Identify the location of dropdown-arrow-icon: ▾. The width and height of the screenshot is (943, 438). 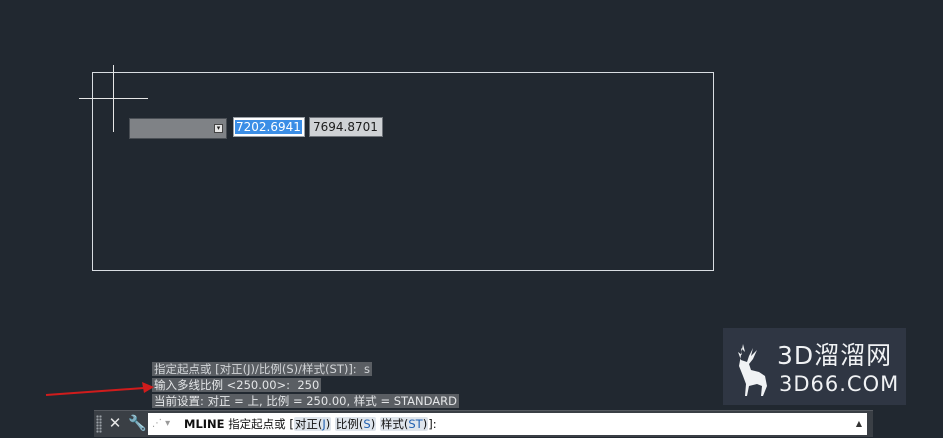
(218, 128).